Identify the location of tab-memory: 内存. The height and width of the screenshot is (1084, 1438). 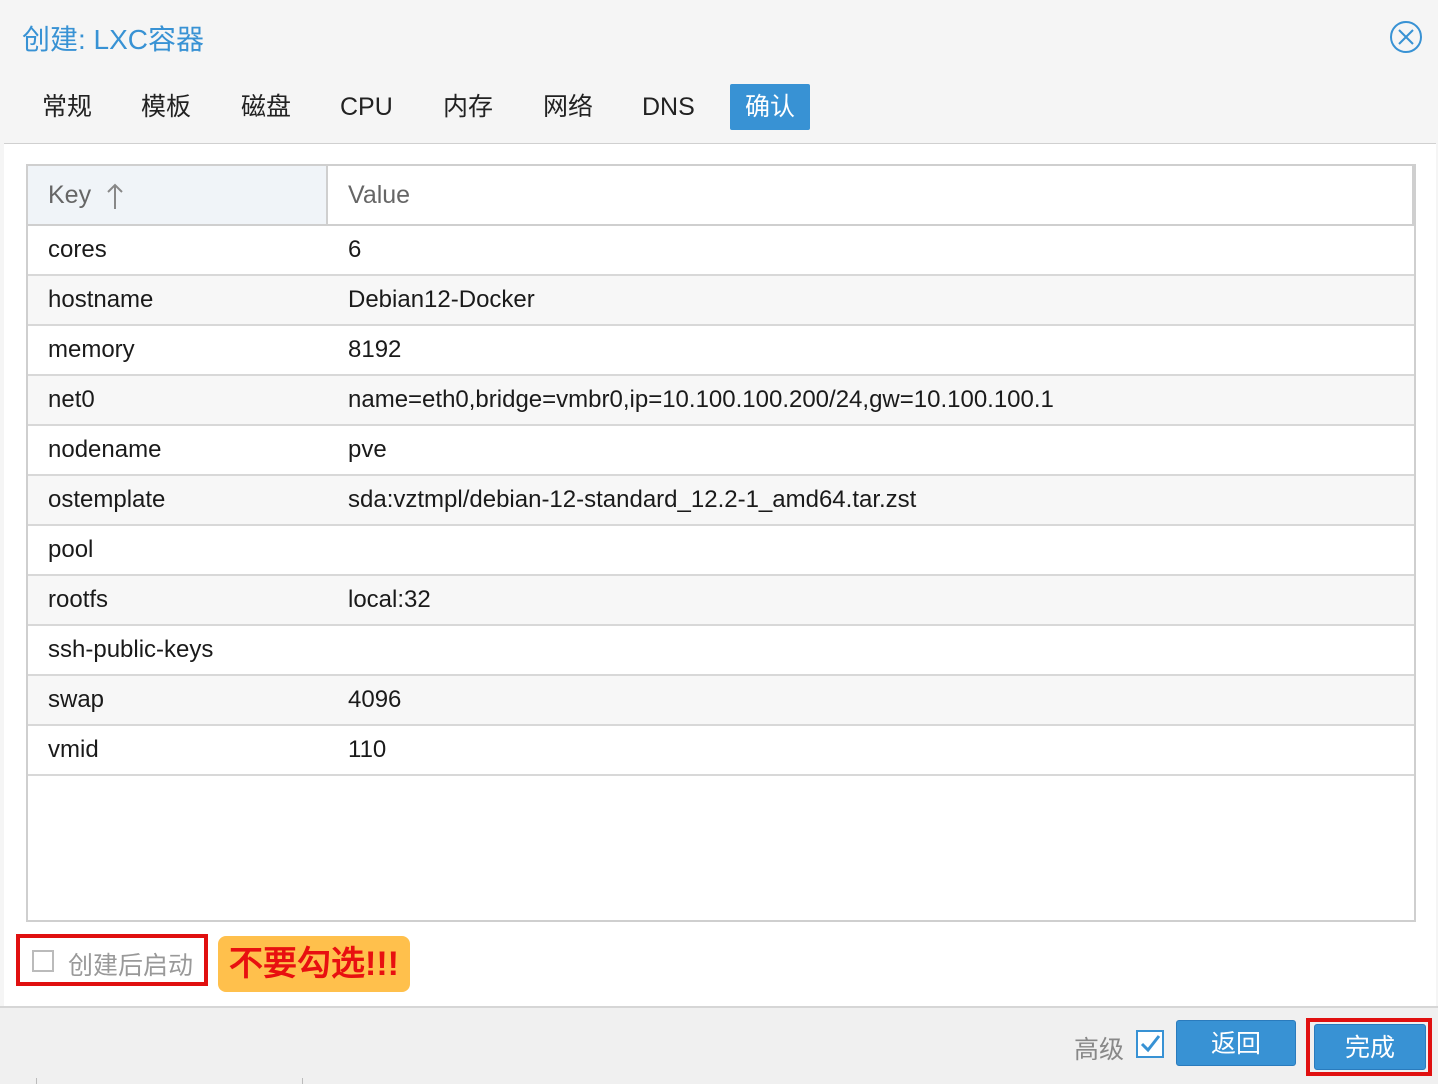
(468, 107).